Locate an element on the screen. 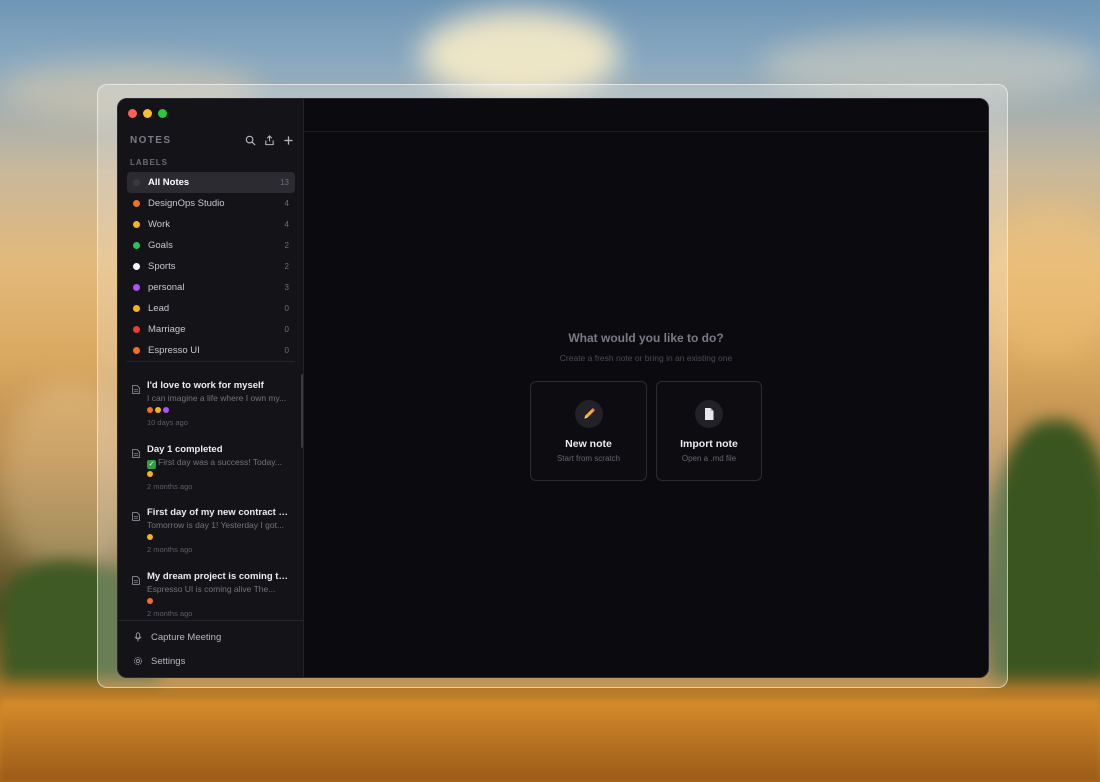 This screenshot has width=1100, height=782. pencil-icon is located at coordinates (588, 414).